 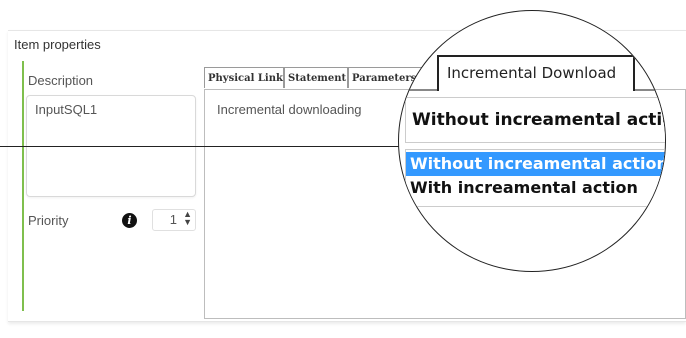 What do you see at coordinates (66, 109) in the screenshot?
I see `description-value: InputSQL1` at bounding box center [66, 109].